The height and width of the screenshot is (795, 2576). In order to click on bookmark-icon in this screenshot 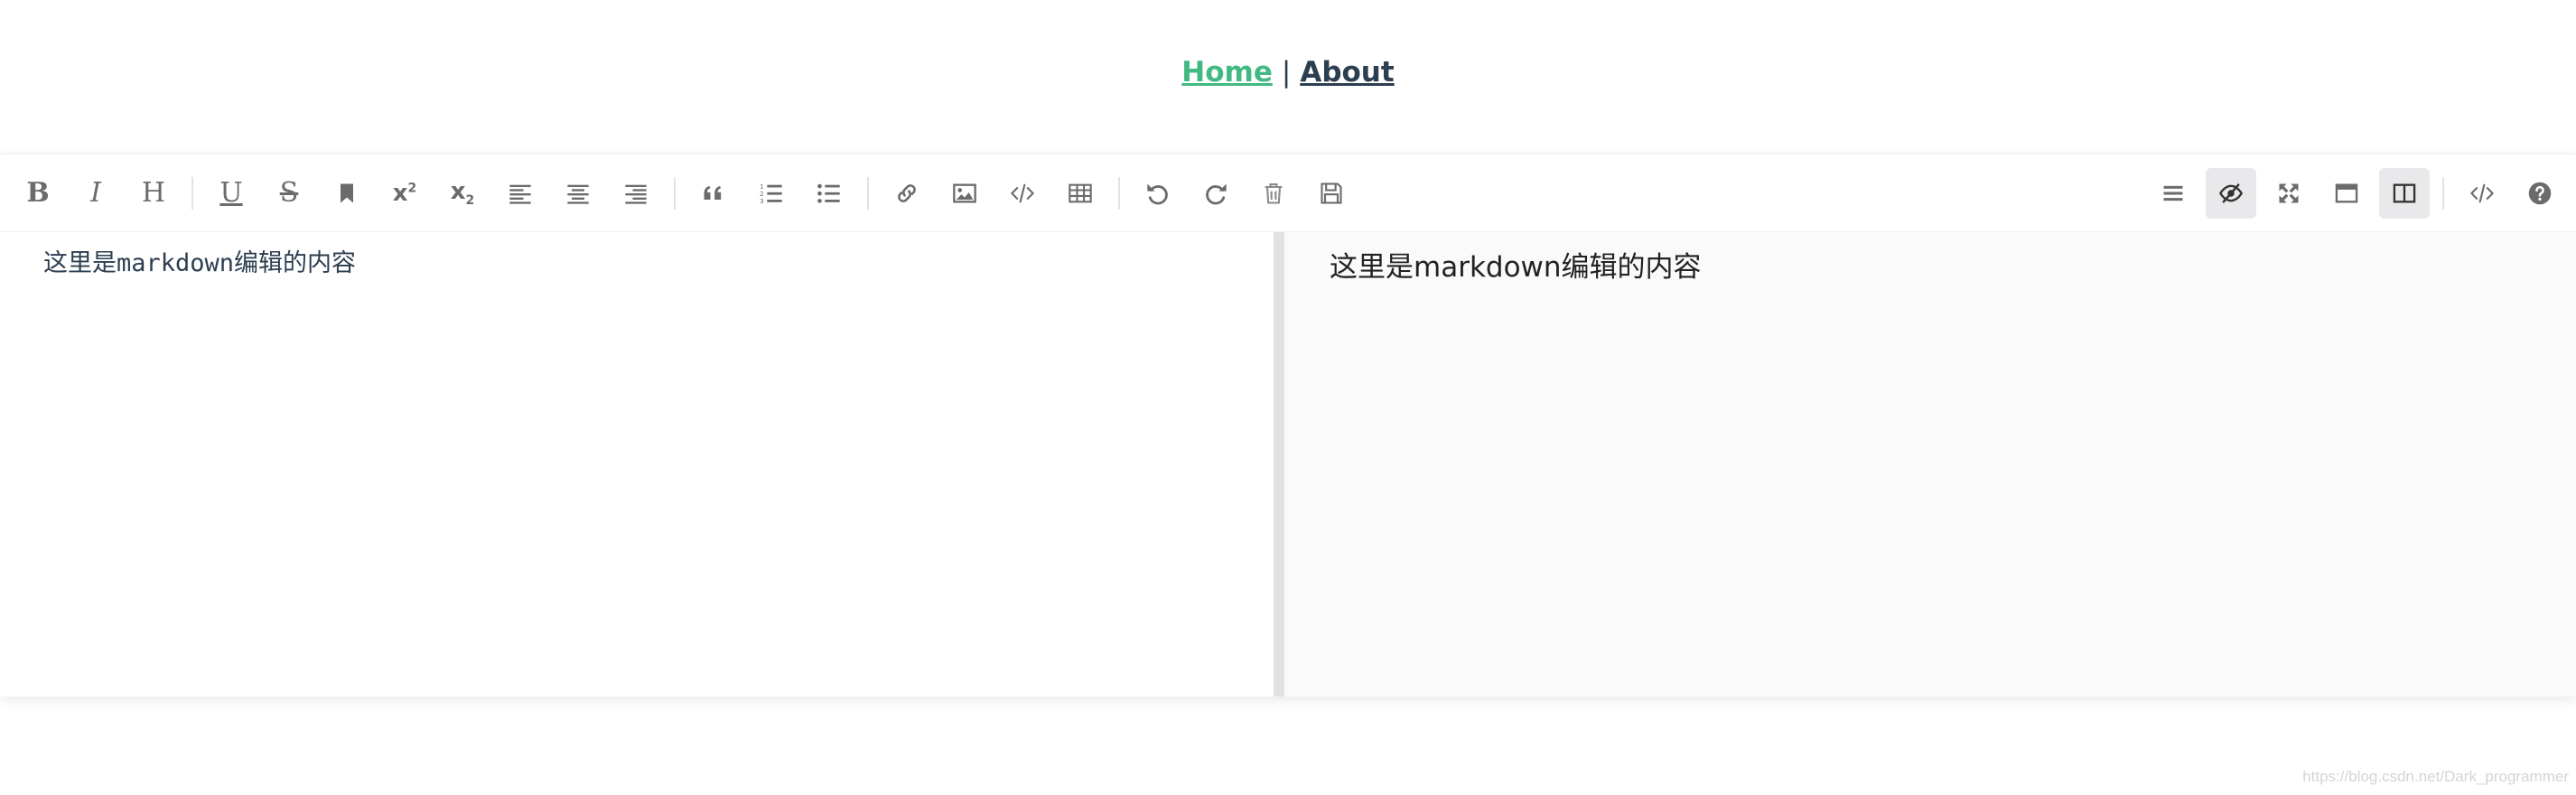, I will do `click(347, 193)`.